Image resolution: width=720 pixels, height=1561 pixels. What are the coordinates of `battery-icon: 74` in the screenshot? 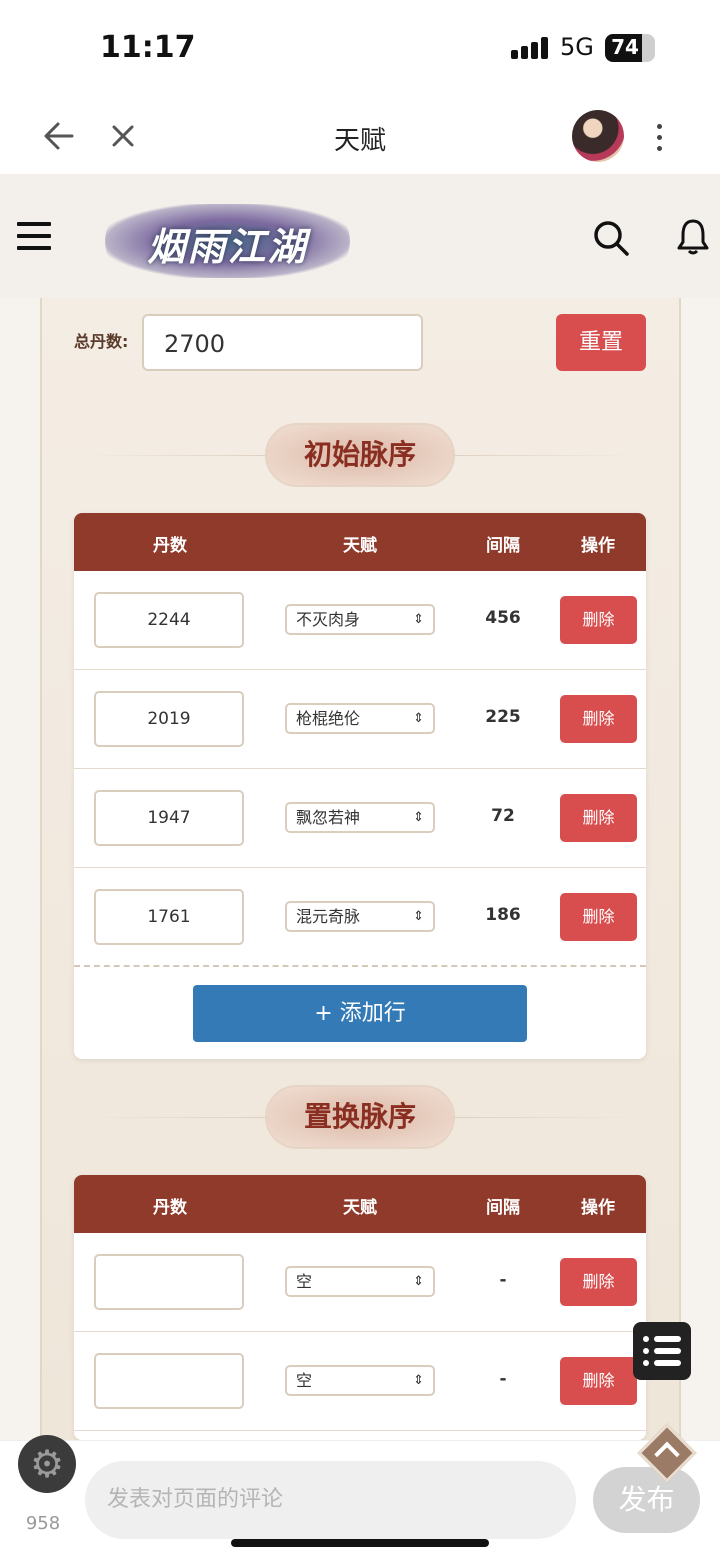 It's located at (630, 48).